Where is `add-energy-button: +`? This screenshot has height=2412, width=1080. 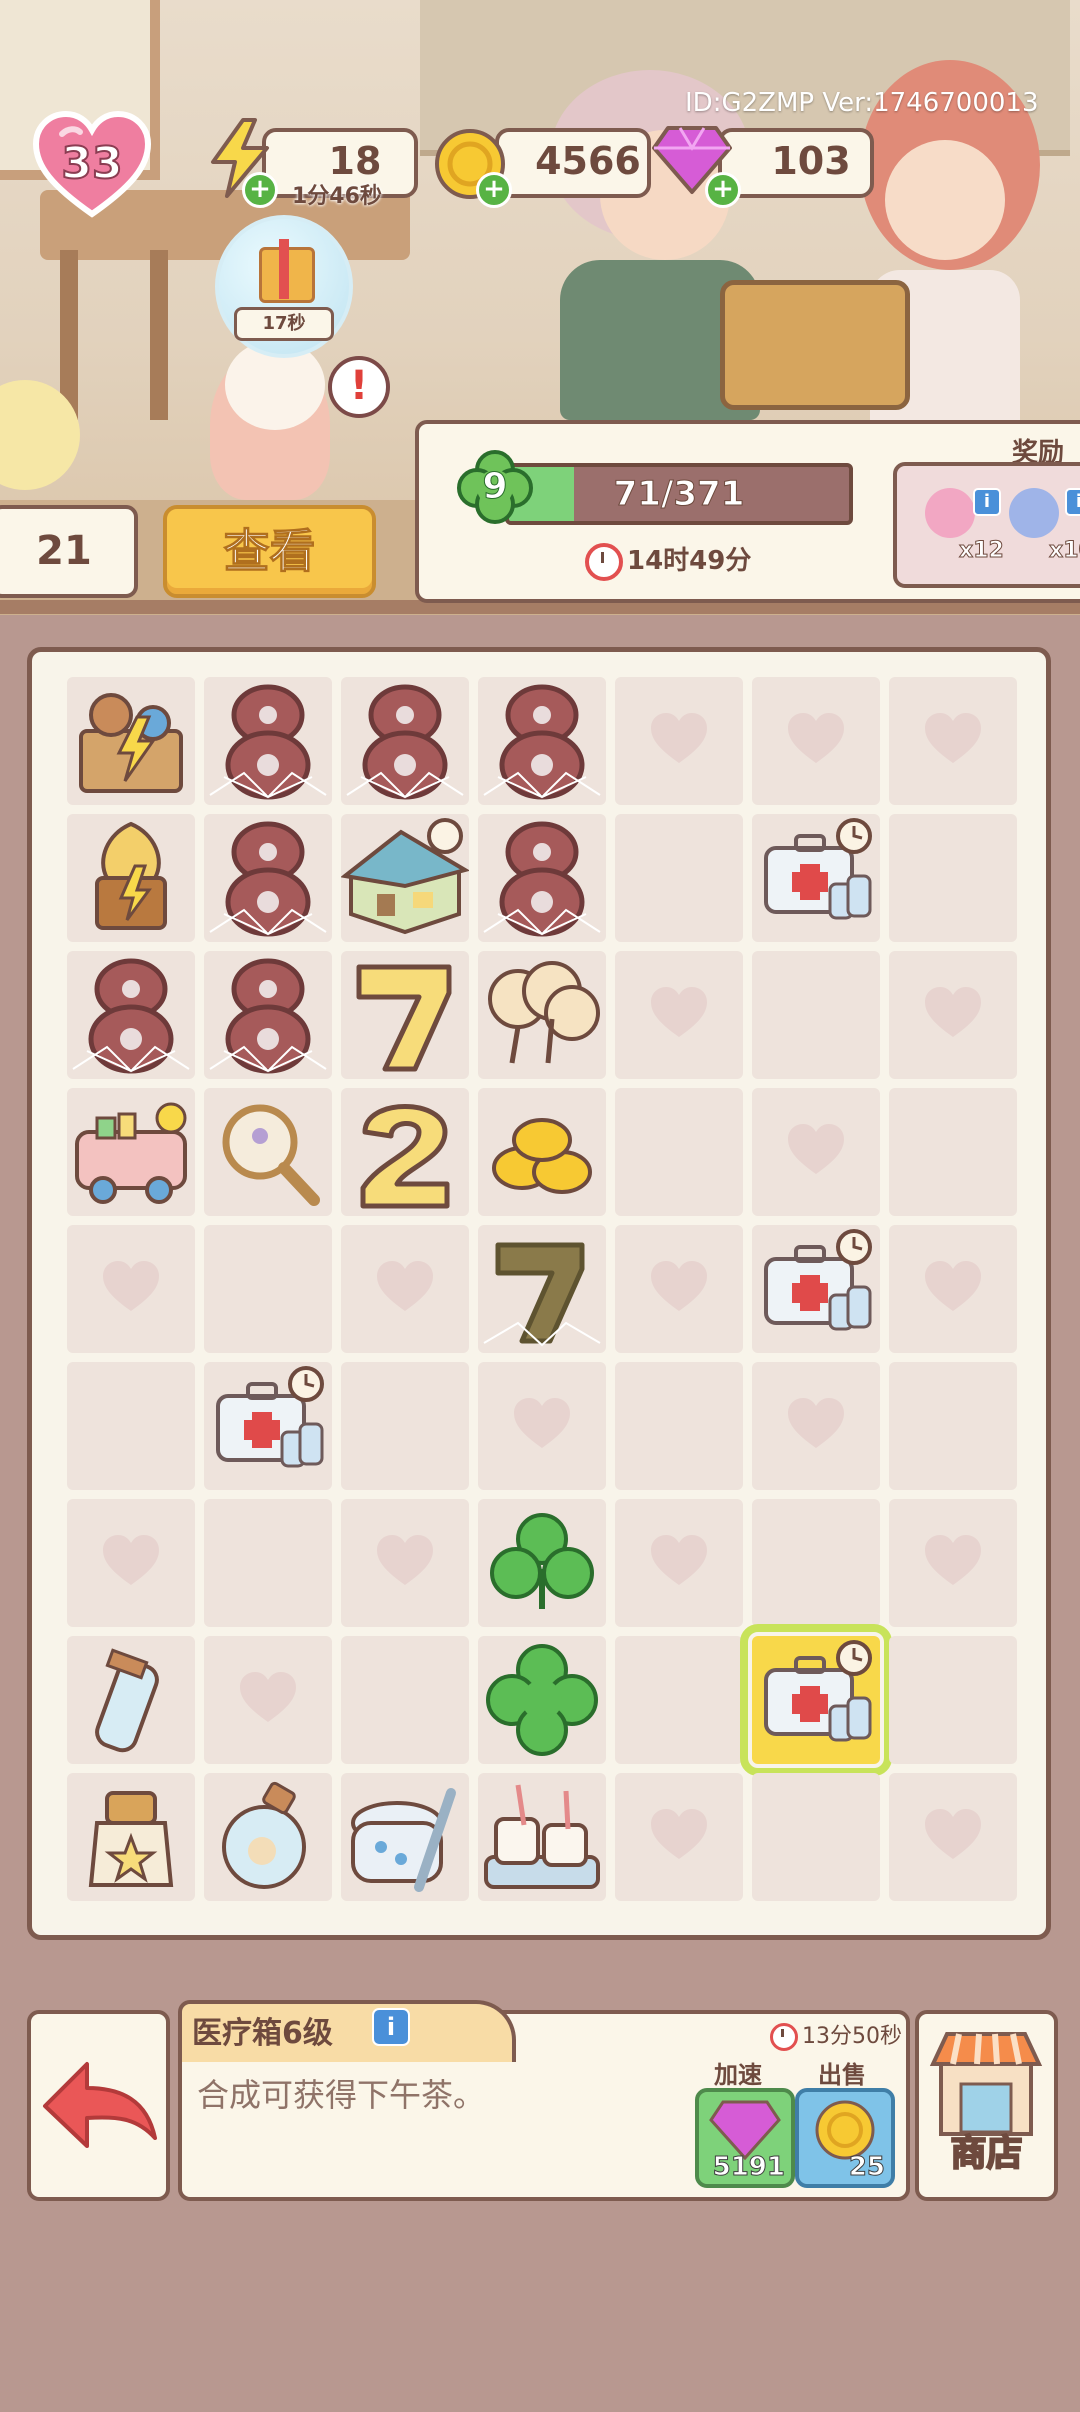 add-energy-button: + is located at coordinates (260, 190).